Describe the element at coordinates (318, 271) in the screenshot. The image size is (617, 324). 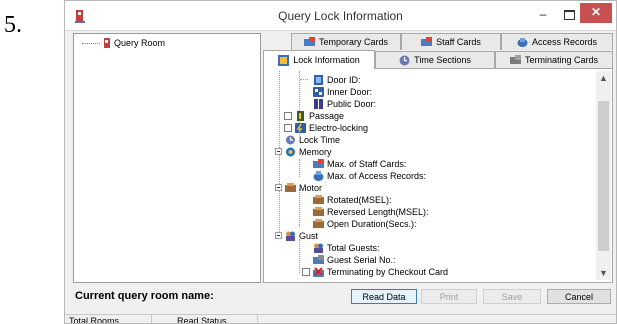
I see `terminate-icon` at that location.